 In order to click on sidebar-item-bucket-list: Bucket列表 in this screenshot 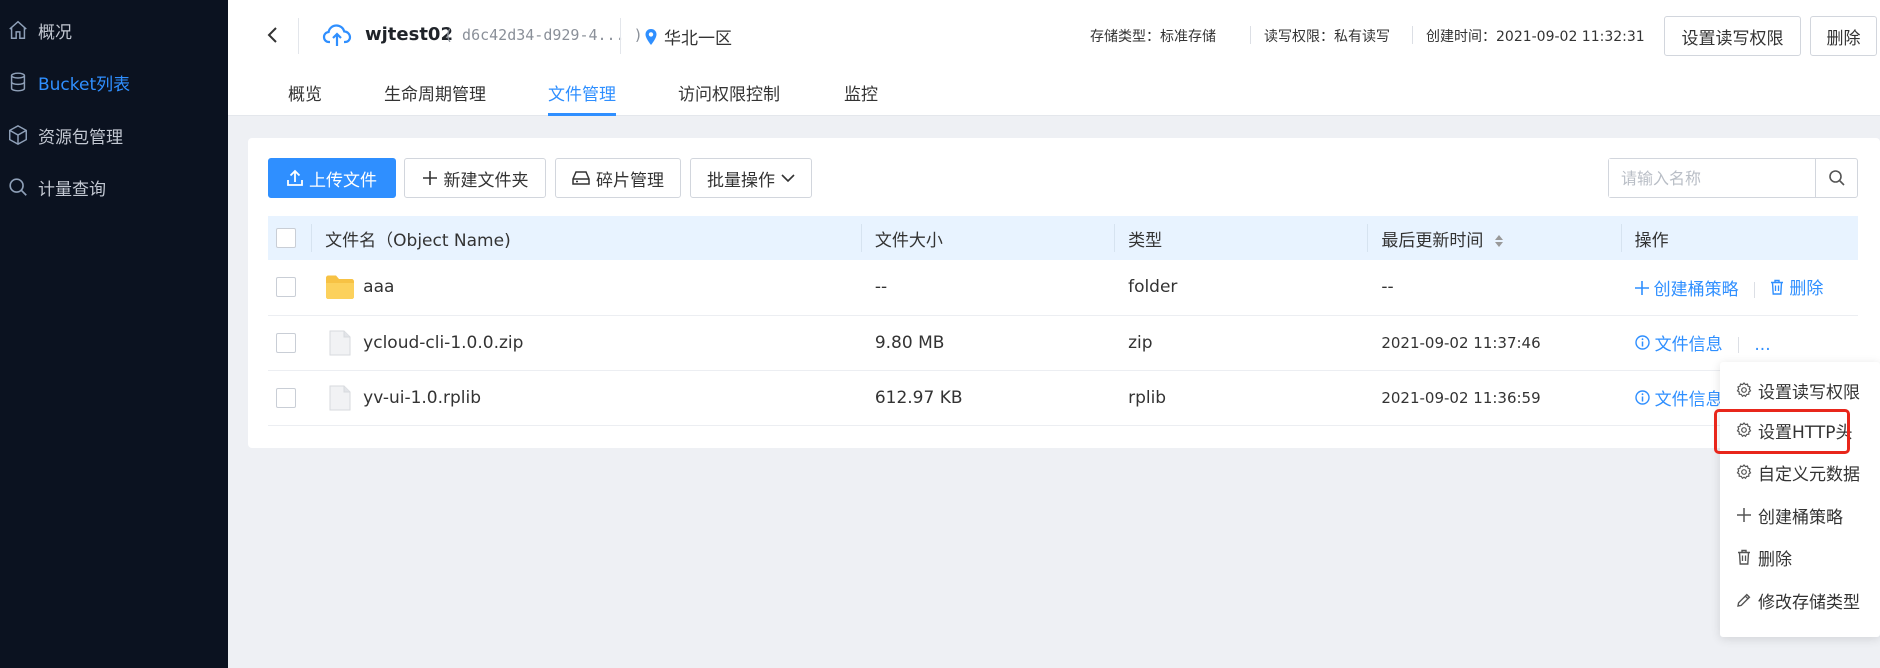, I will do `click(65, 82)`.